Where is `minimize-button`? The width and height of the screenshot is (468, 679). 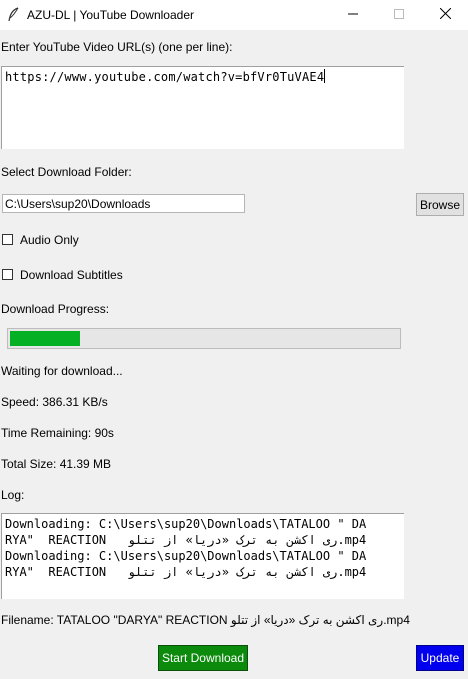
minimize-button is located at coordinates (353, 15).